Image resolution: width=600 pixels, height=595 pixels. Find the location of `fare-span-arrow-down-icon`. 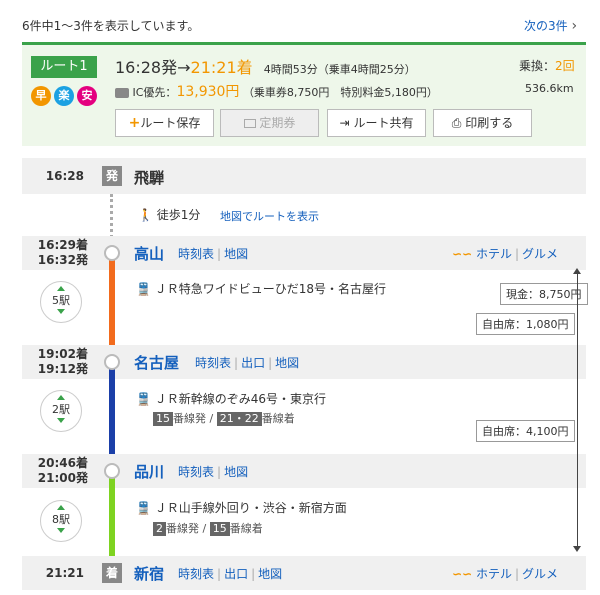

fare-span-arrow-down-icon is located at coordinates (577, 549).